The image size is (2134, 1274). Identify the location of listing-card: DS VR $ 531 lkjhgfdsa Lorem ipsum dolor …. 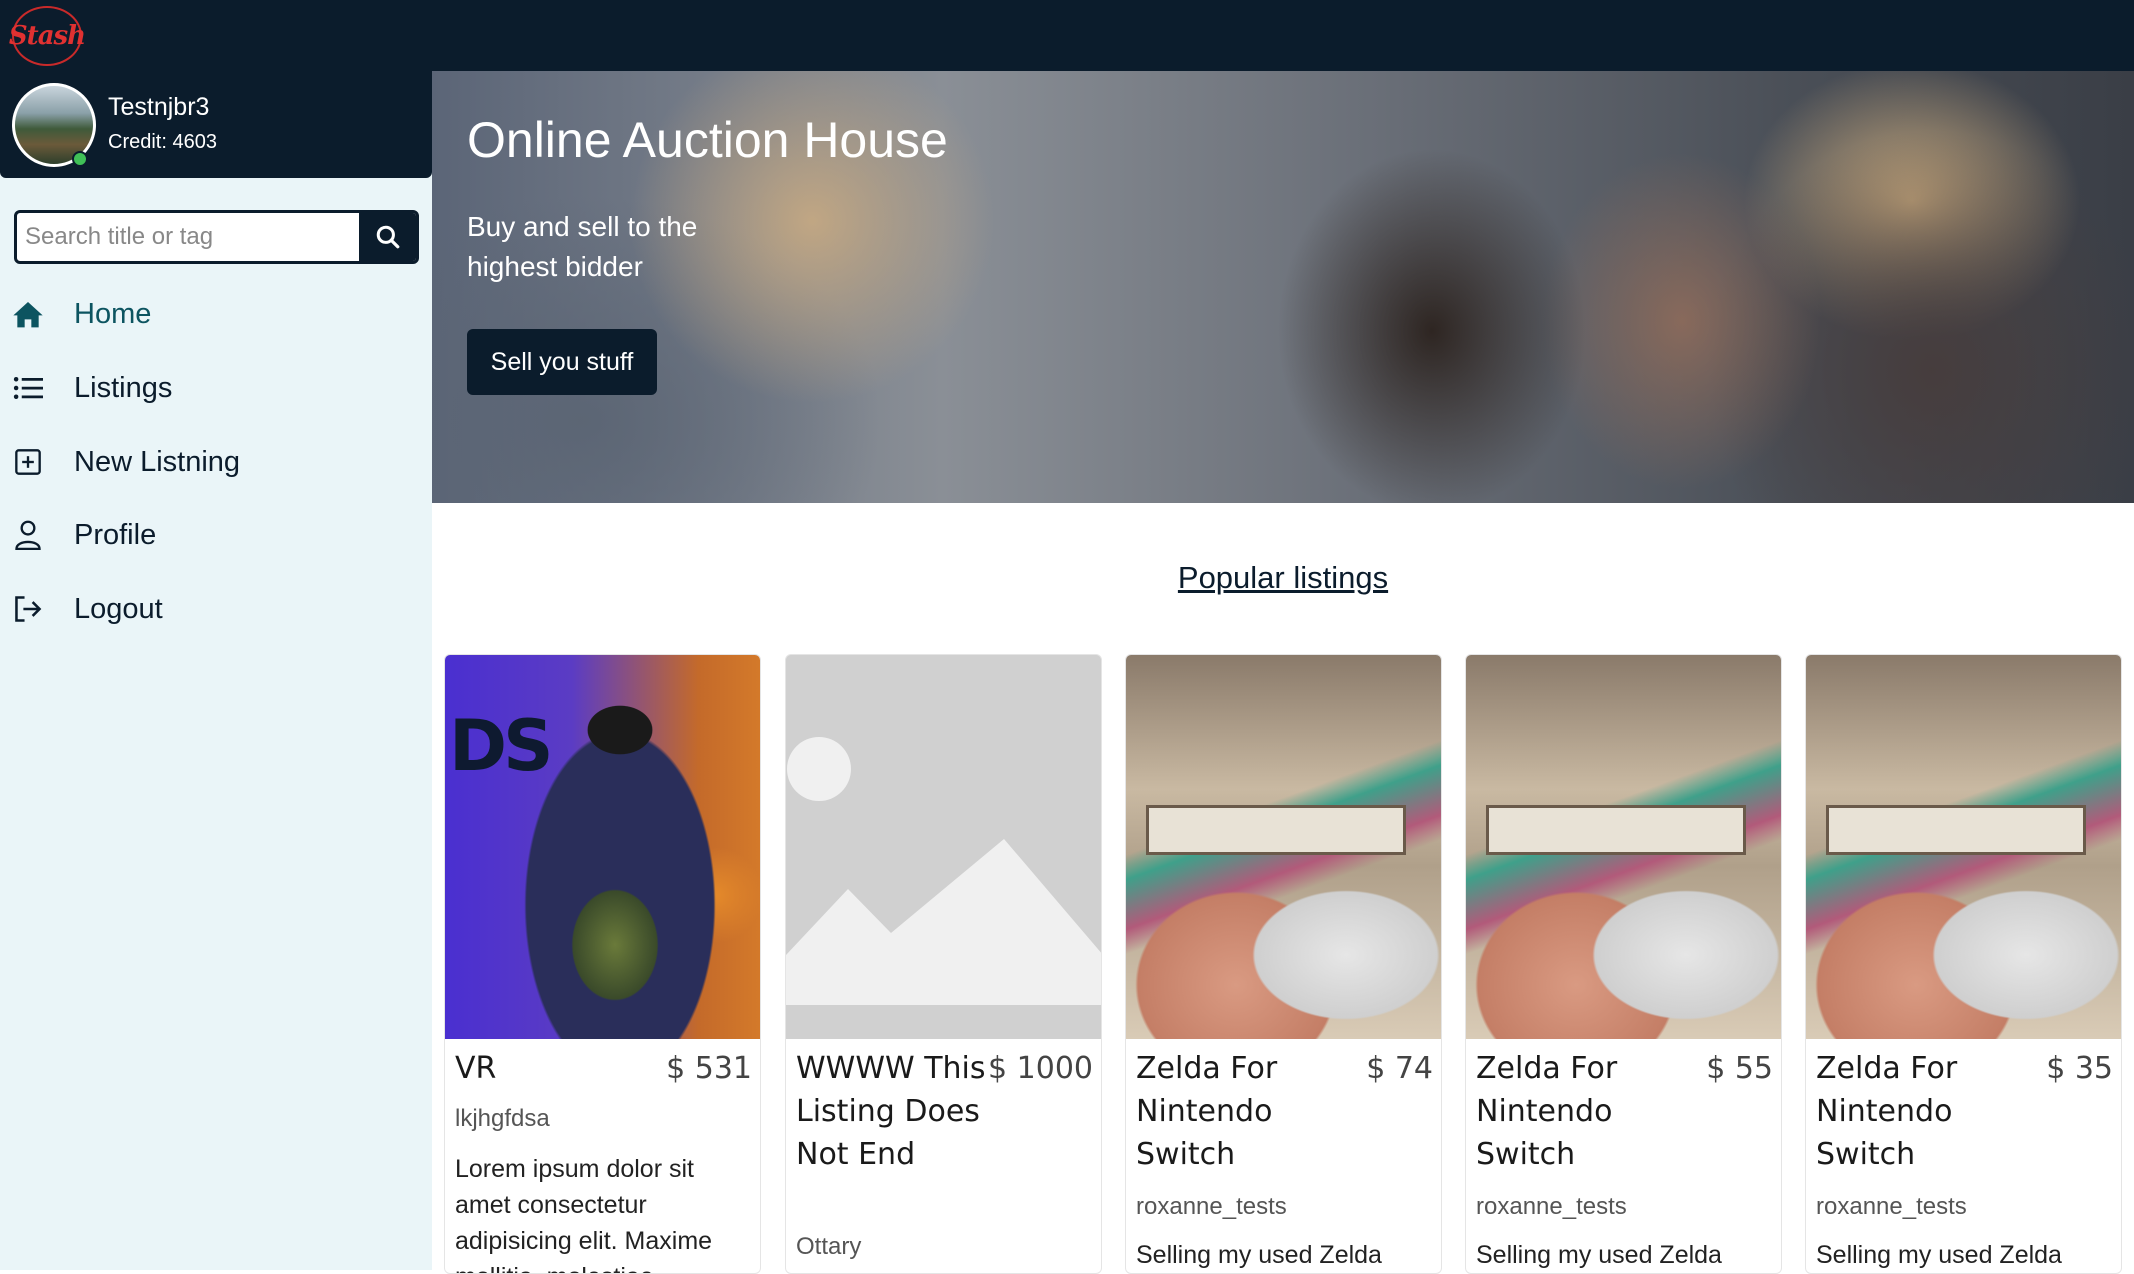
(602, 964).